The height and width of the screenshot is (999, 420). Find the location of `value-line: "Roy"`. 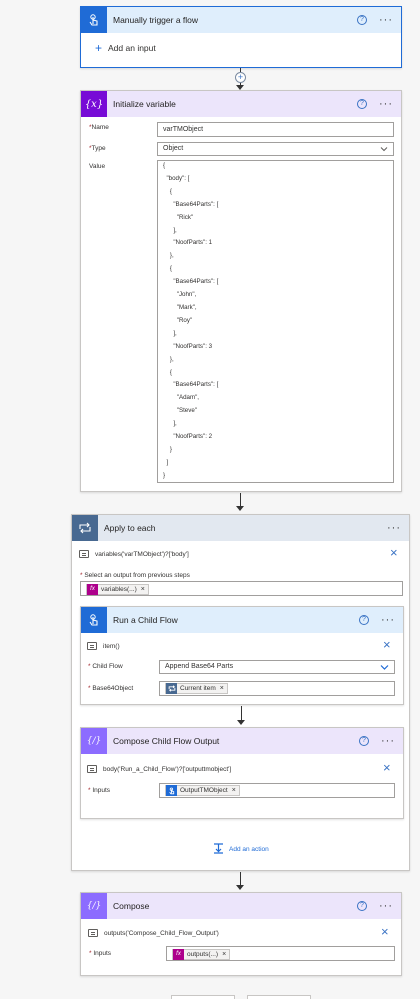

value-line: "Roy" is located at coordinates (178, 320).